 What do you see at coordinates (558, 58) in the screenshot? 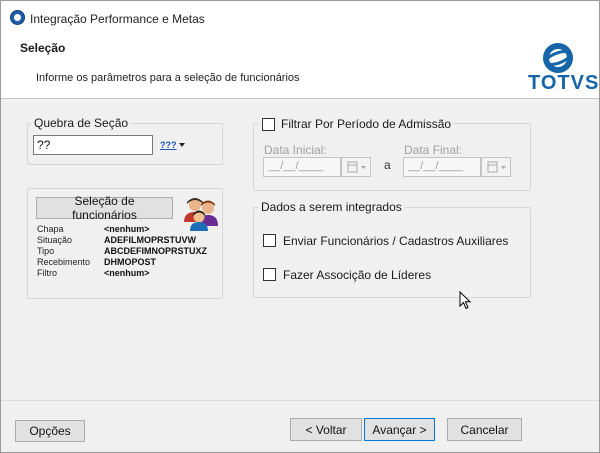
I see `totvs-logo-icon` at bounding box center [558, 58].